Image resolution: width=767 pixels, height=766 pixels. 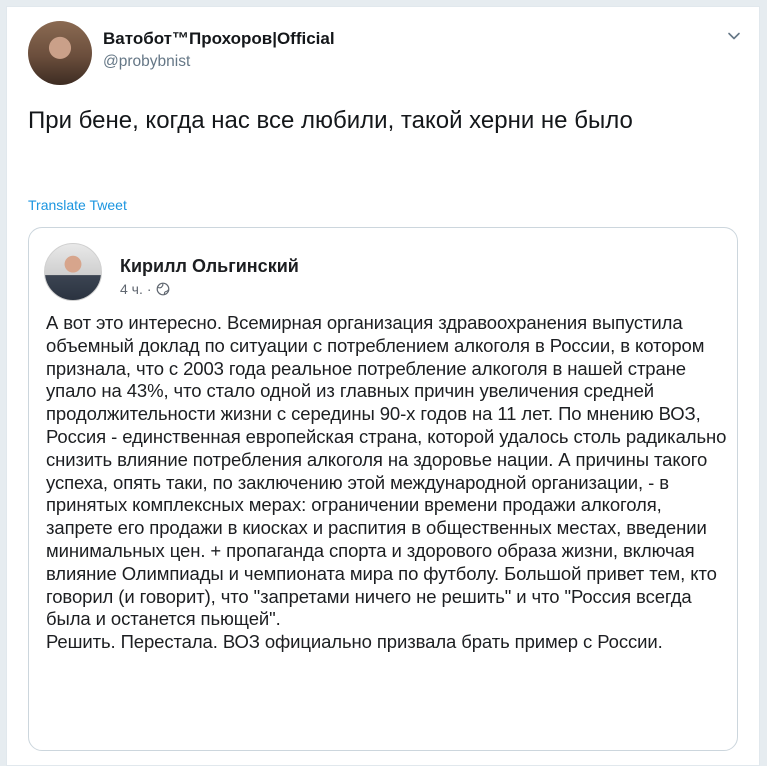 I want to click on post-time: 4 ч., so click(x=131, y=289).